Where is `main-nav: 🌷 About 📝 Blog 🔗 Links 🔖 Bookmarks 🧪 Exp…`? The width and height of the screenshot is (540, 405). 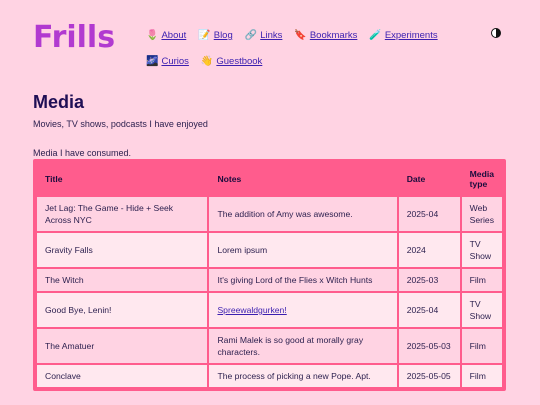
main-nav: 🌷 About 📝 Blog 🔗 Links 🔖 Bookmarks 🧪 Exp… is located at coordinates (316, 56).